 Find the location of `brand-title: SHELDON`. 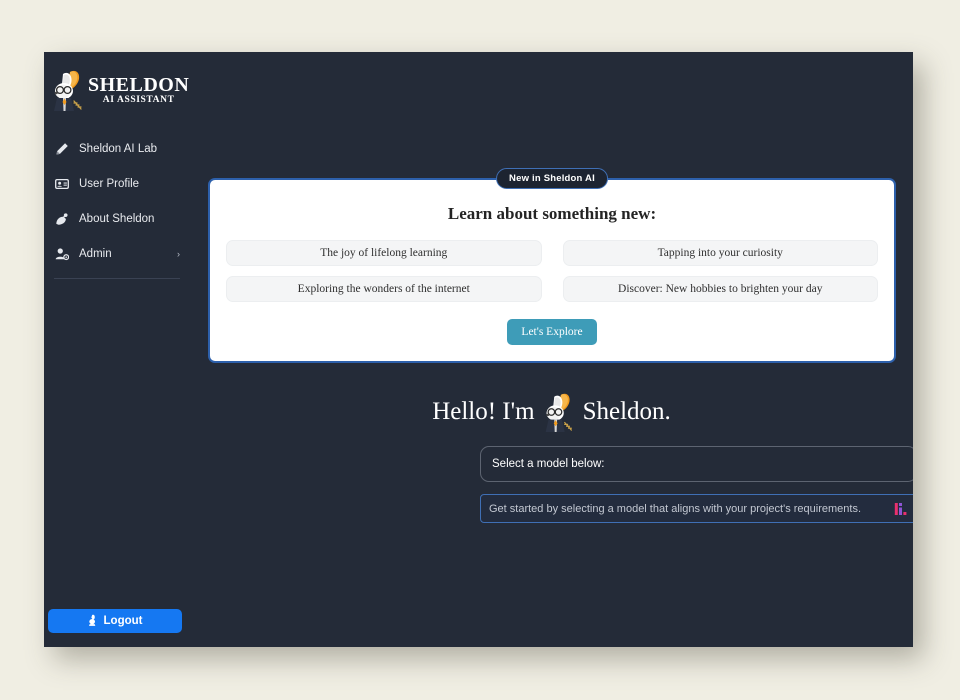

brand-title: SHELDON is located at coordinates (139, 84).